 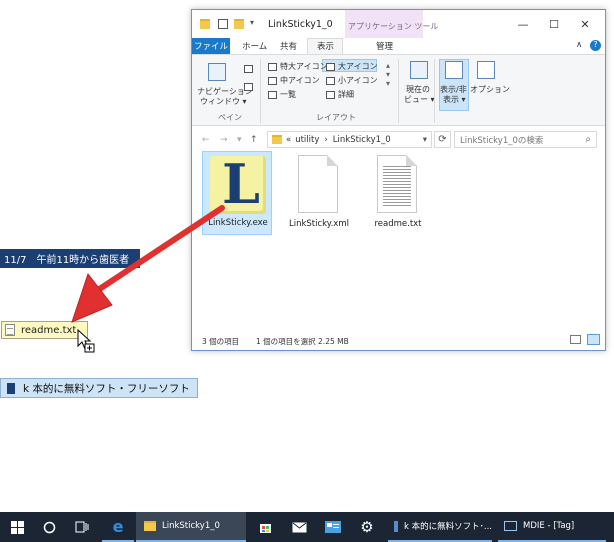 What do you see at coordinates (396, 526) in the screenshot?
I see `bookmark-icon` at bounding box center [396, 526].